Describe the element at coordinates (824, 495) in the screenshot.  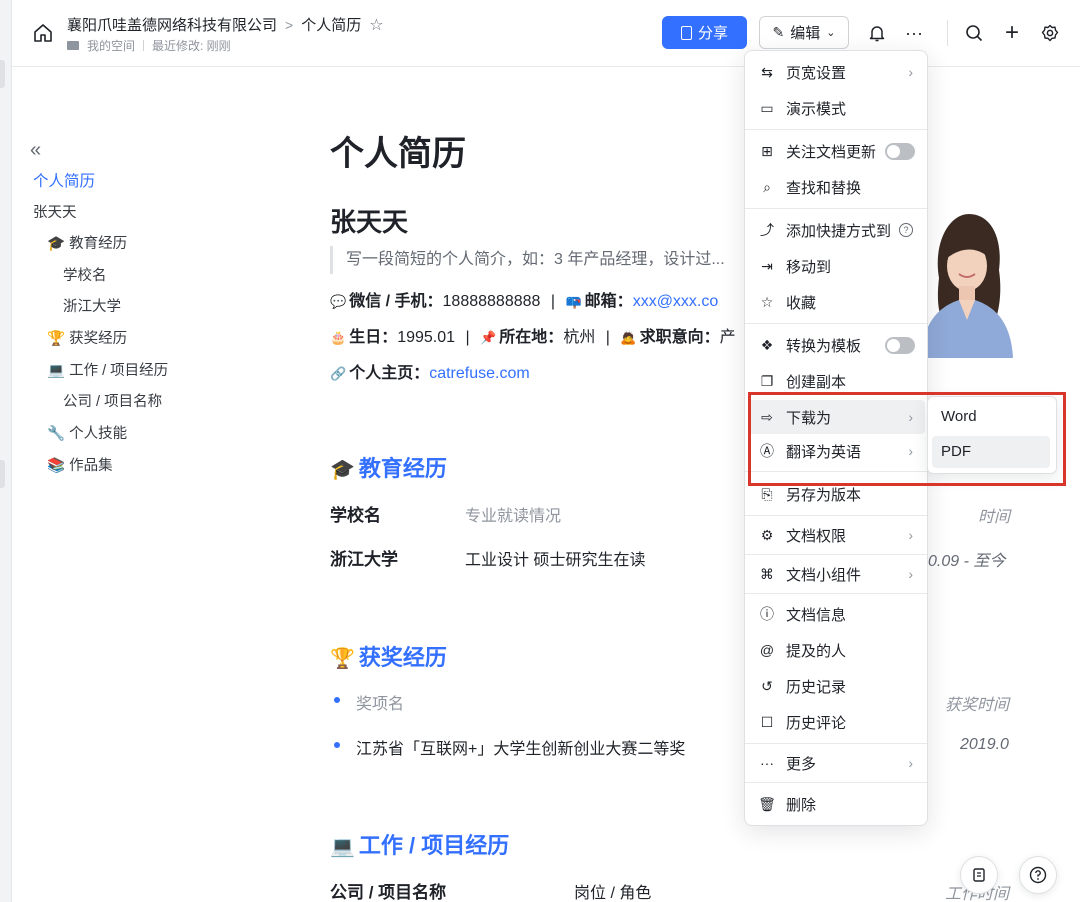
I see `menu-item-label: 另存为版本` at that location.